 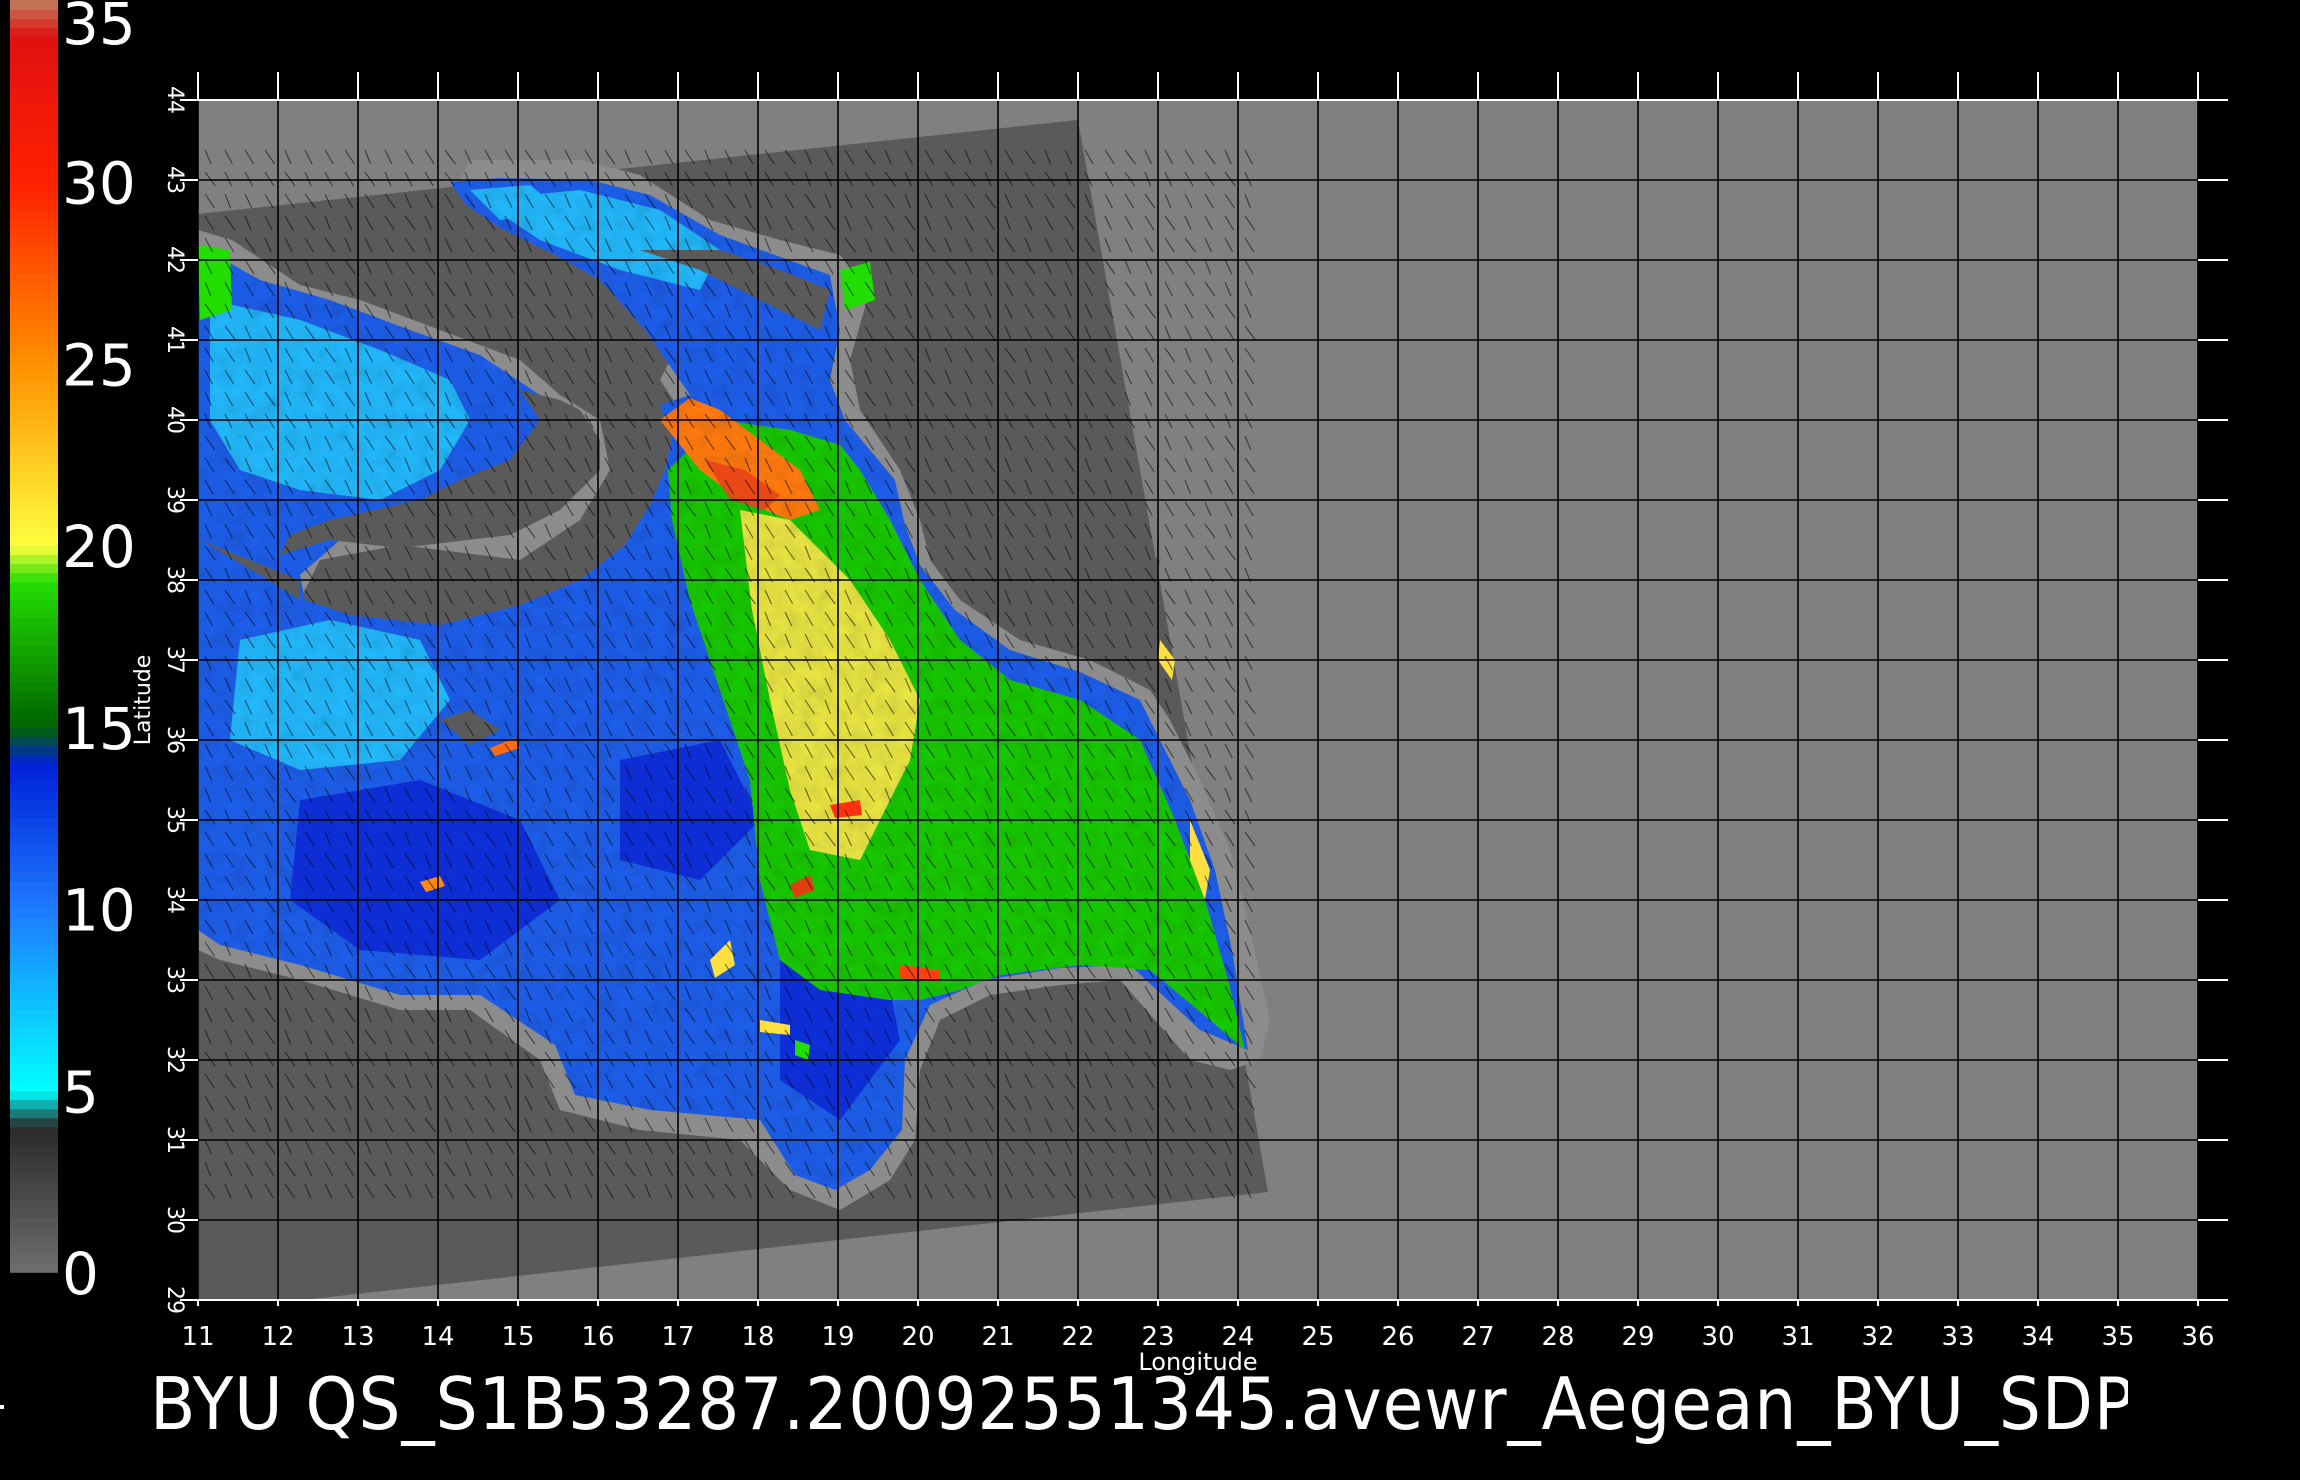 What do you see at coordinates (174, 1140) in the screenshot?
I see `y-tick-label: 31` at bounding box center [174, 1140].